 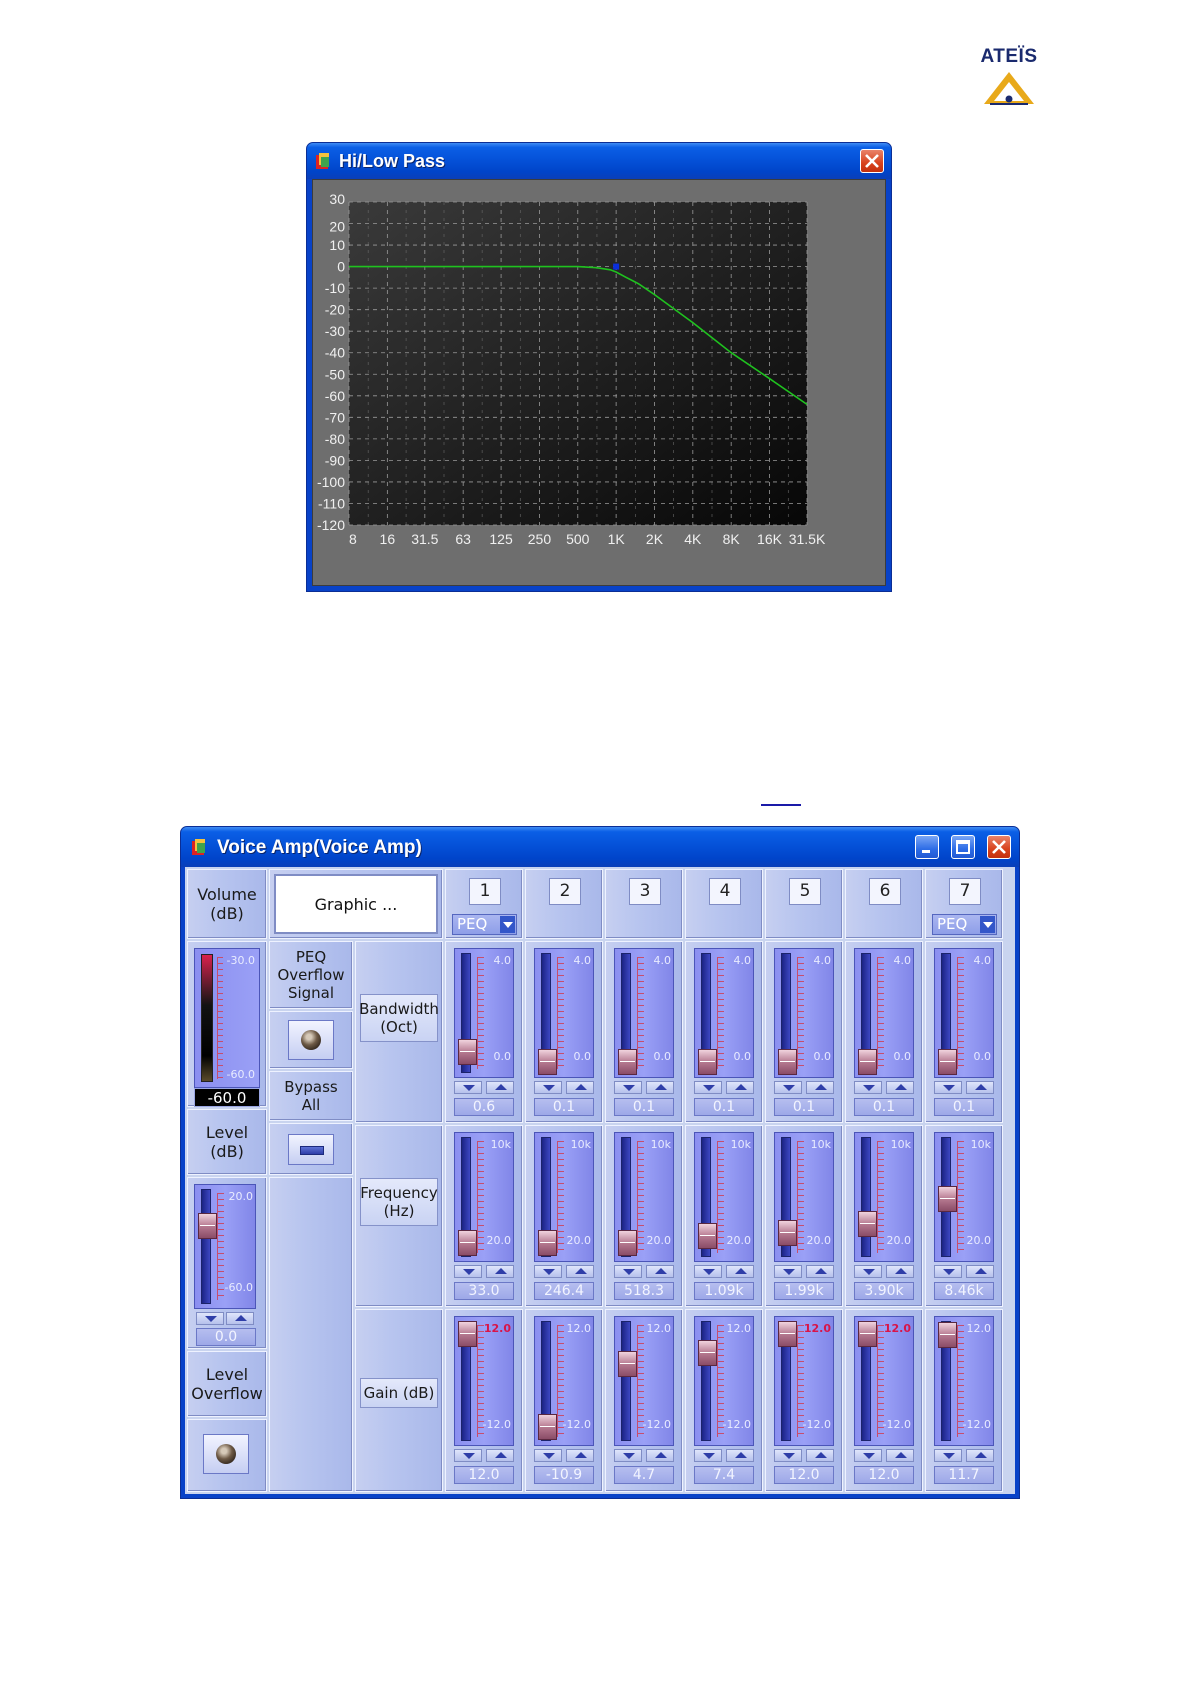 What do you see at coordinates (884, 1381) in the screenshot?
I see `band-6-gain-fader: 12.0 -12.0` at bounding box center [884, 1381].